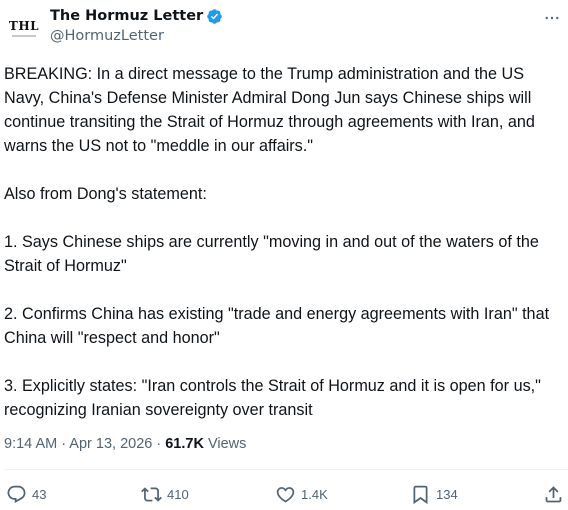  I want to click on avatar-logo-text: THL, so click(24, 25).